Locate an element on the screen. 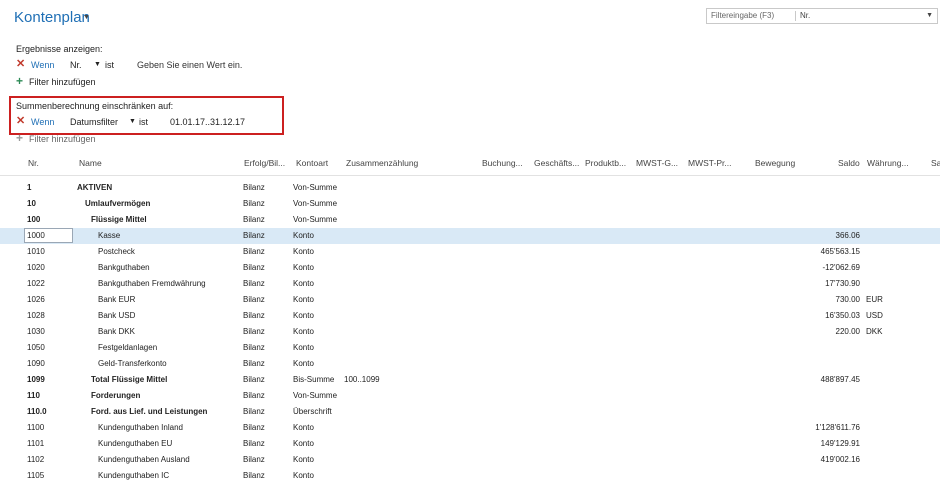 This screenshot has height=484, width=940. cell-nr: 10 is located at coordinates (31, 203).